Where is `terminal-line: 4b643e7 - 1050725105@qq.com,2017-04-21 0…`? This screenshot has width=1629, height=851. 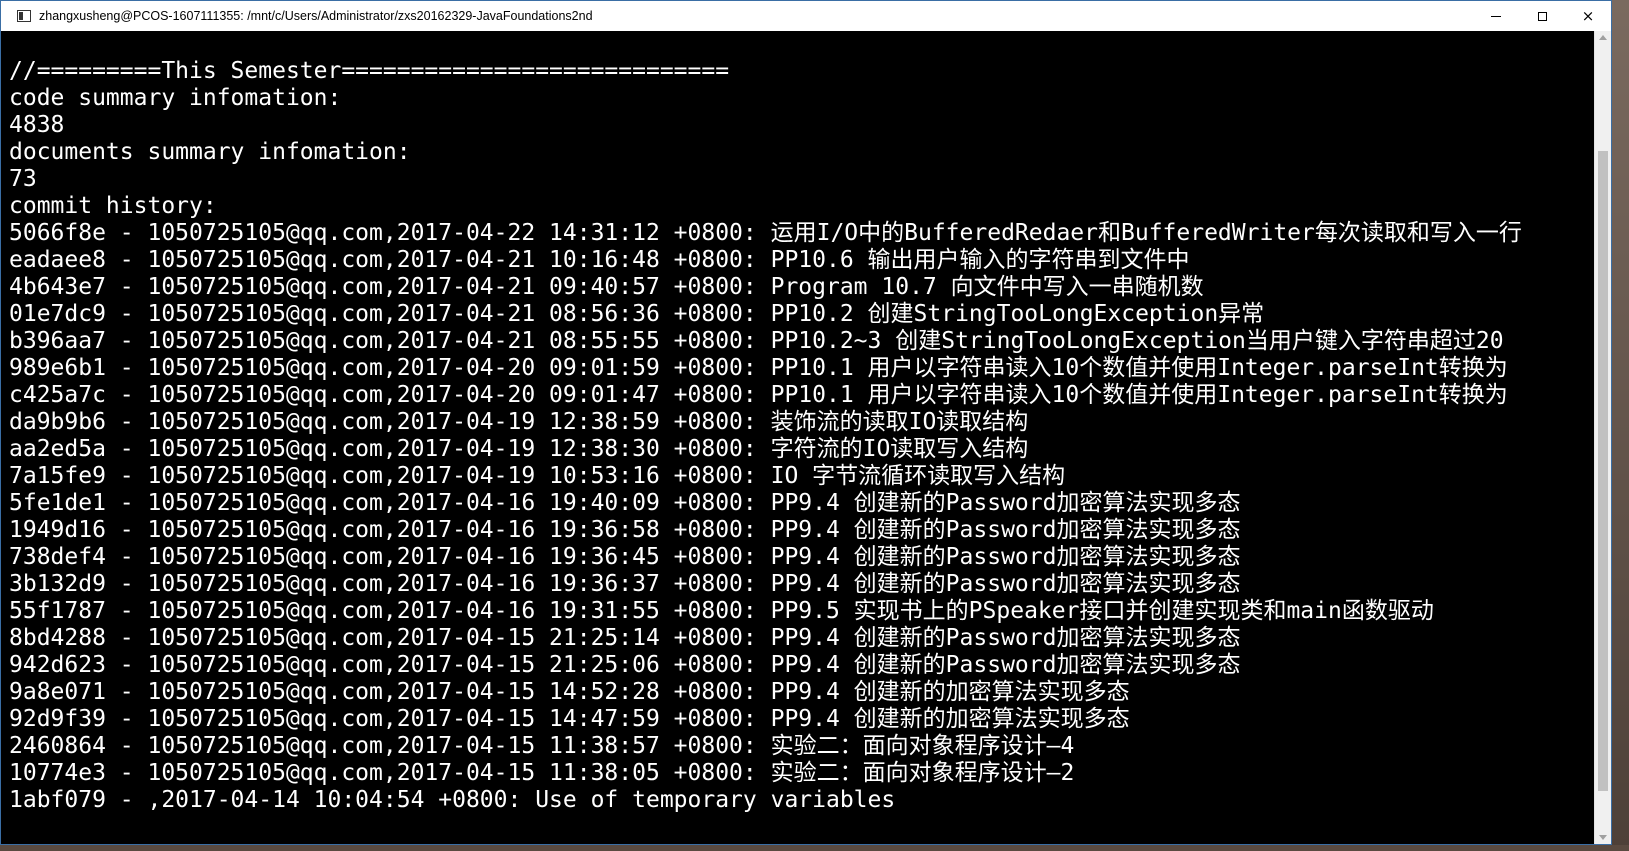 terminal-line: 4b643e7 - 1050725105@qq.com,2017-04-21 0… is located at coordinates (606, 287).